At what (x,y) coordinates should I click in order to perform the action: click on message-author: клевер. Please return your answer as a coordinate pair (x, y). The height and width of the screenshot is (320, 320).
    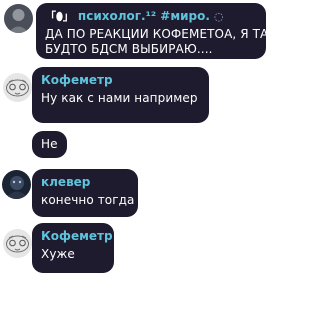
    Looking at the image, I should click on (85, 182).